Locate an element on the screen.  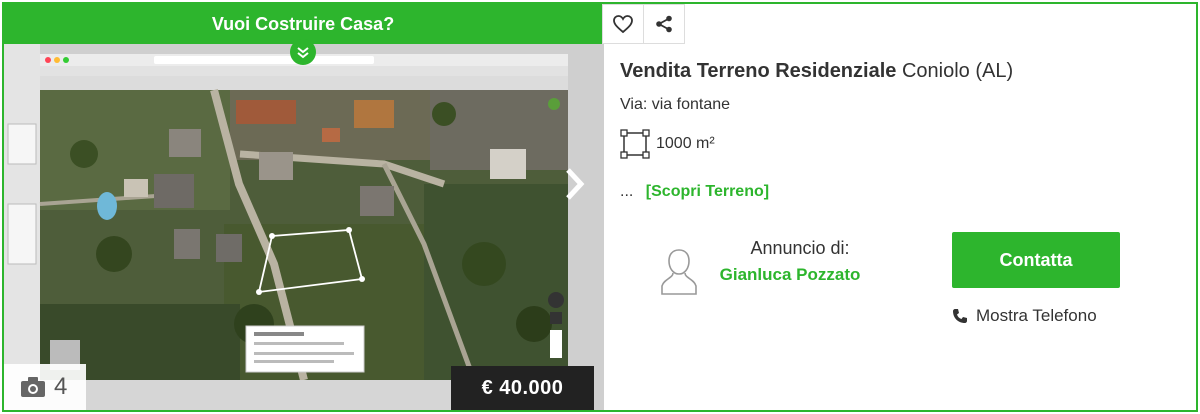
favorite-button is located at coordinates (623, 24).